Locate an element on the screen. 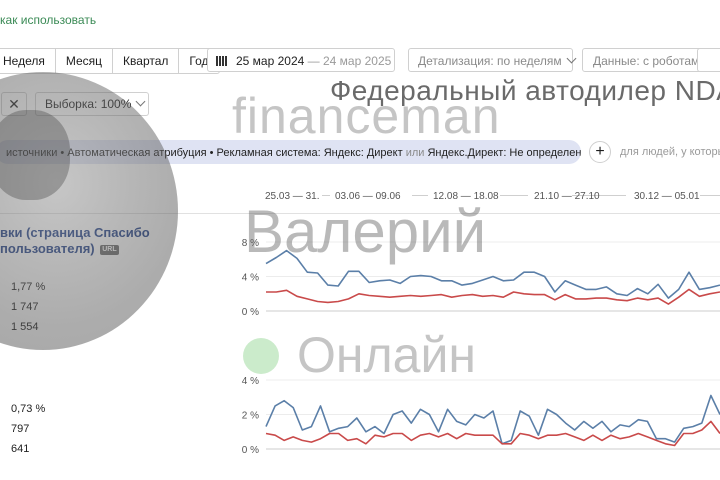  conversion-chart-2: 4 % 2 % 0 % is located at coordinates (474, 415).